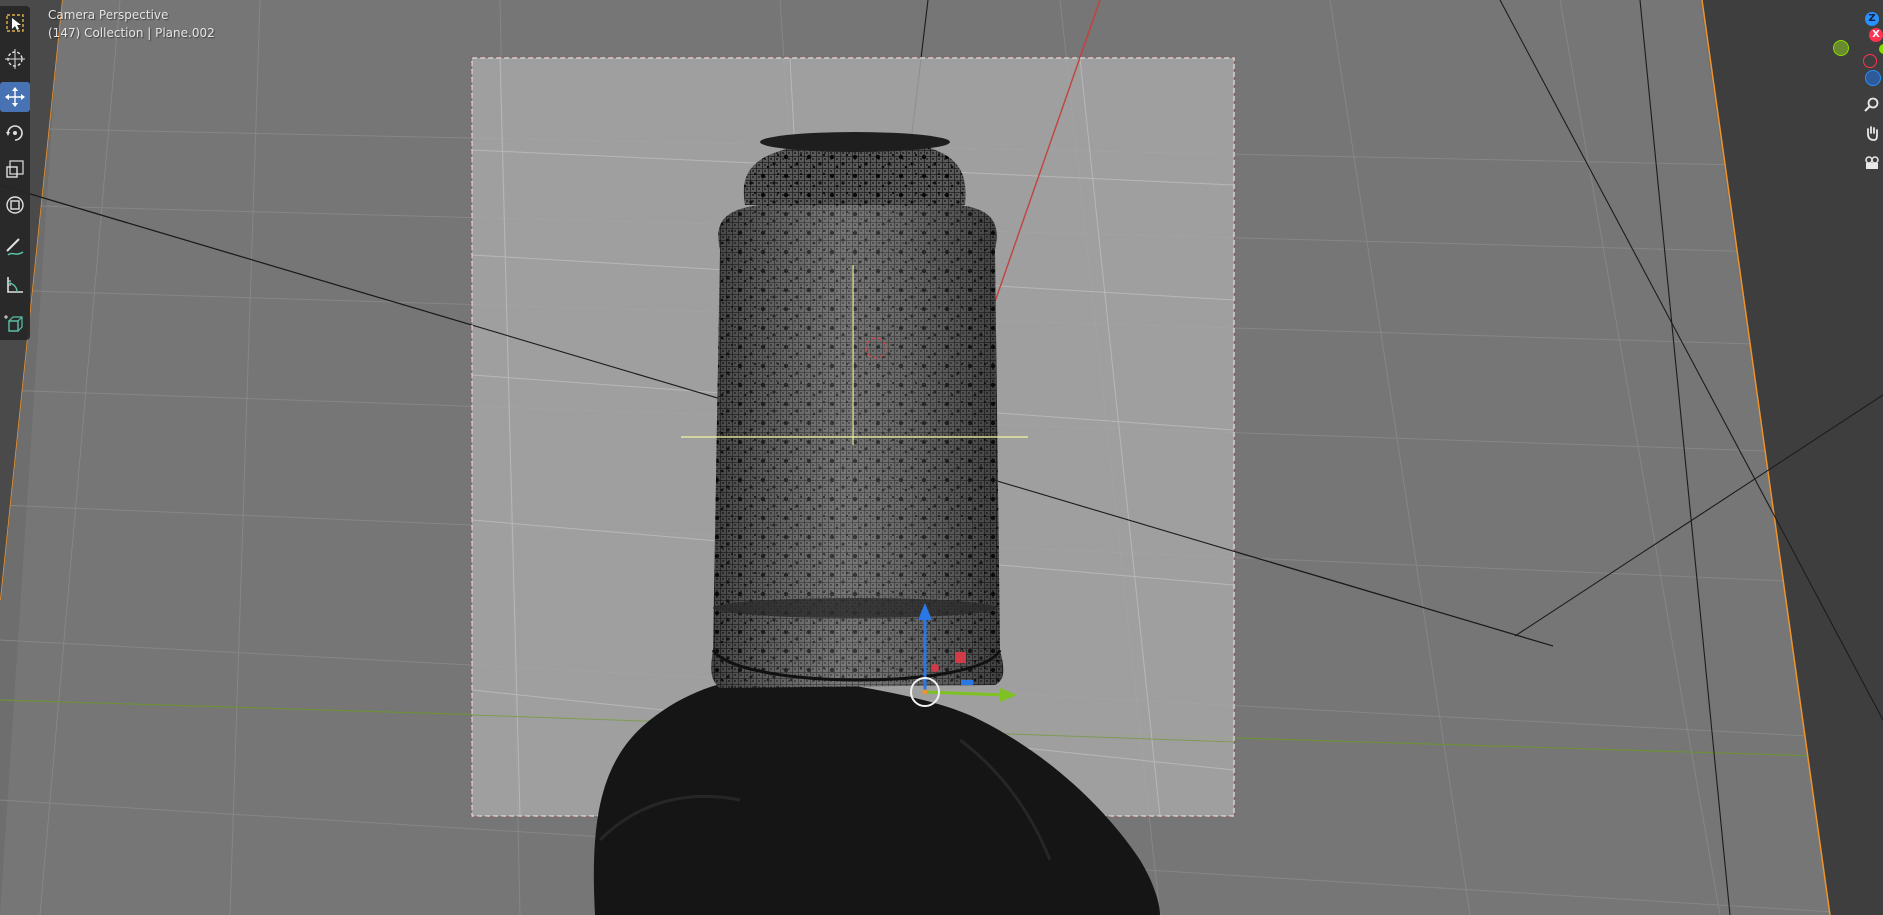  I want to click on gizmo-z-axis: Z, so click(1872, 19).